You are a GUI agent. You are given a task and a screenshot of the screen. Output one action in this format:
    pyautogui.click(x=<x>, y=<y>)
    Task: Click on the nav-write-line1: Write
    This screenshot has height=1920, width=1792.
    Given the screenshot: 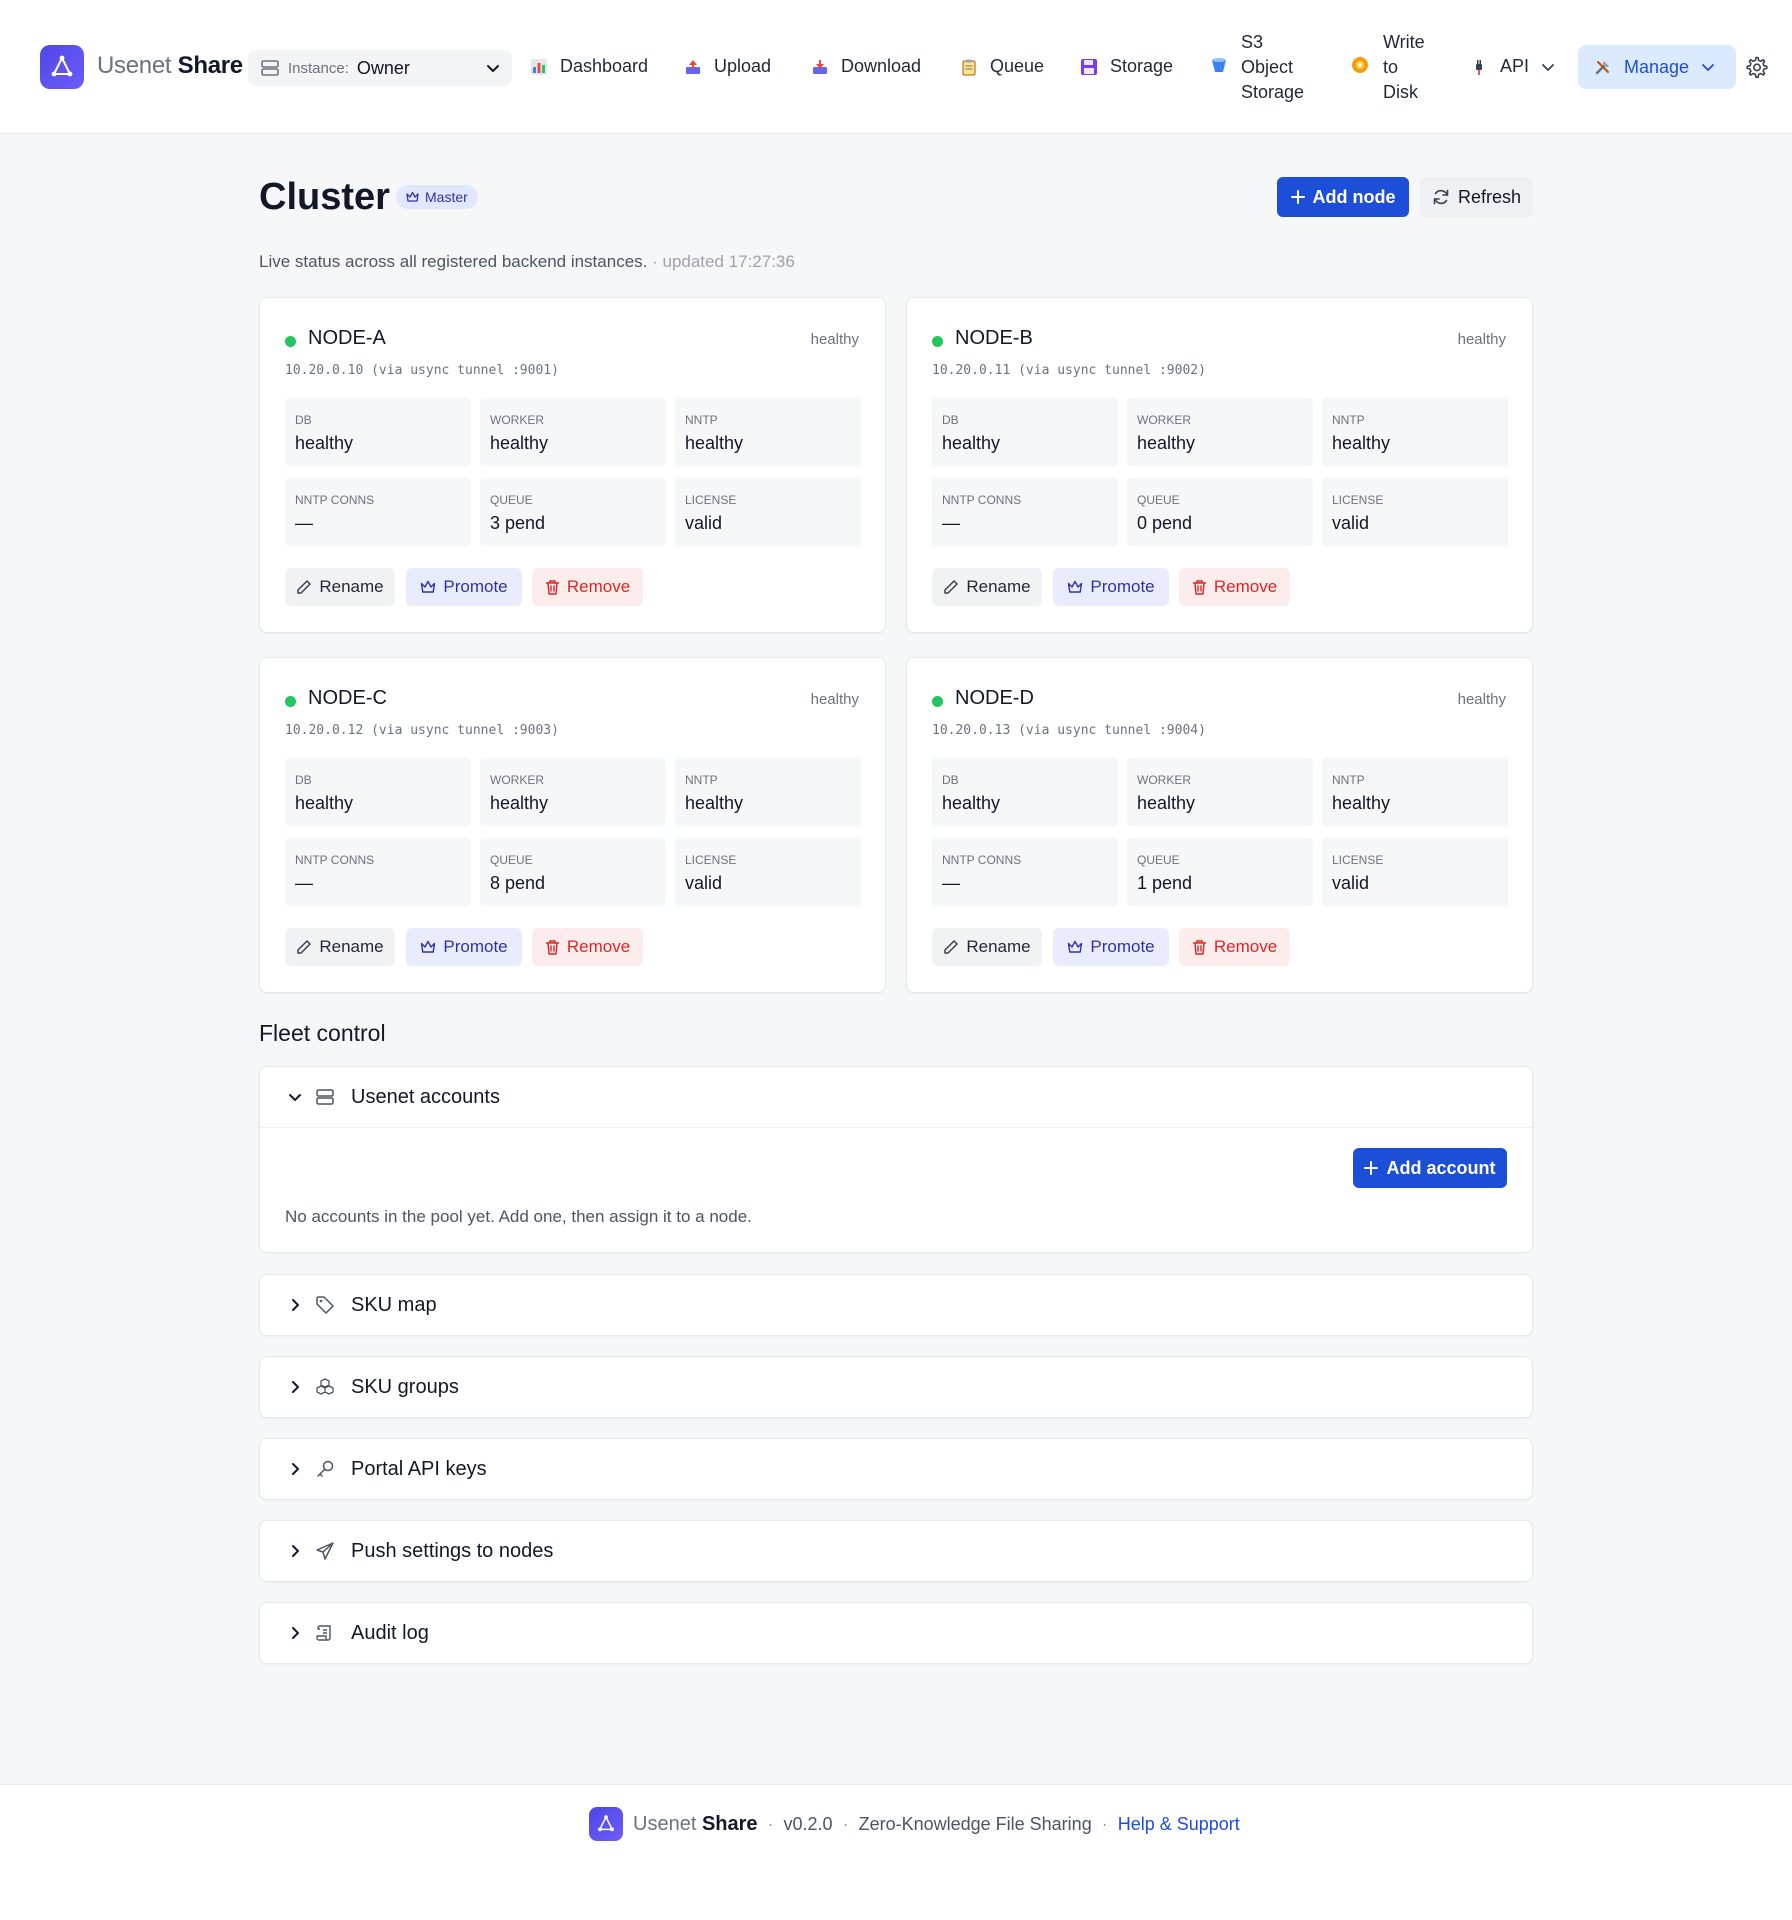 What is the action you would take?
    pyautogui.click(x=1404, y=42)
    